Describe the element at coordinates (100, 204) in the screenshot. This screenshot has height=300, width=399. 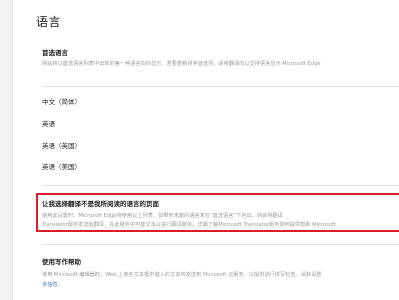
I see `translate-offer-heading: 让我选择翻译不是我所阅读的语言的页面` at that location.